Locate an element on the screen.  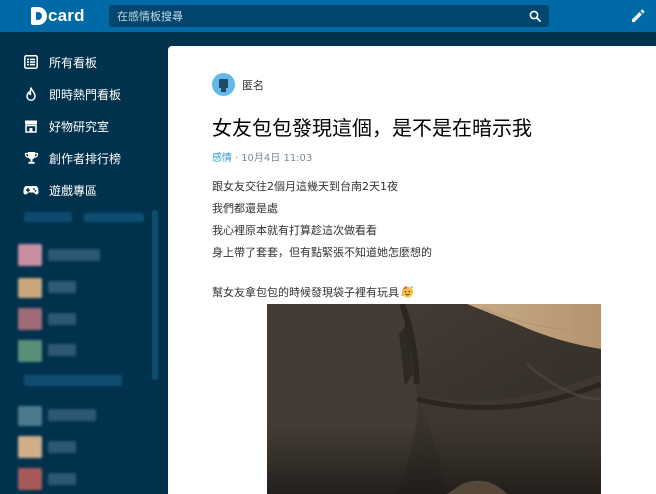
content-line: 跟女友交往2個月這幾天到台南2天1夜 is located at coordinates (305, 186).